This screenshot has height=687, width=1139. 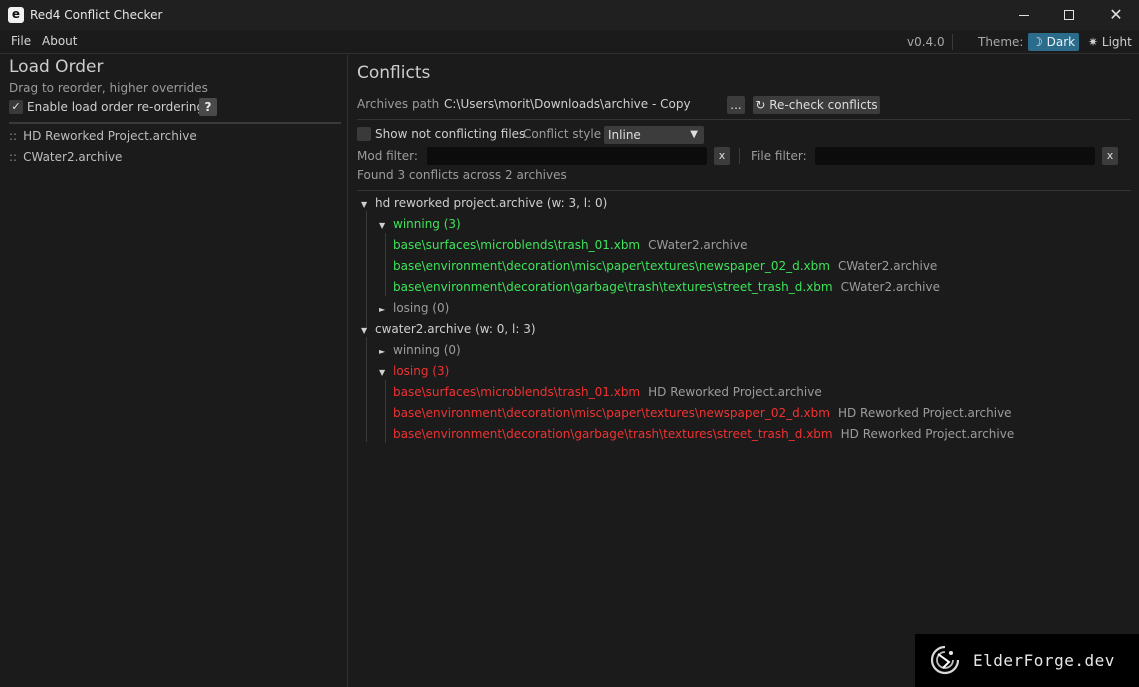 What do you see at coordinates (694, 134) in the screenshot?
I see `chevron-down-icon: ▼` at bounding box center [694, 134].